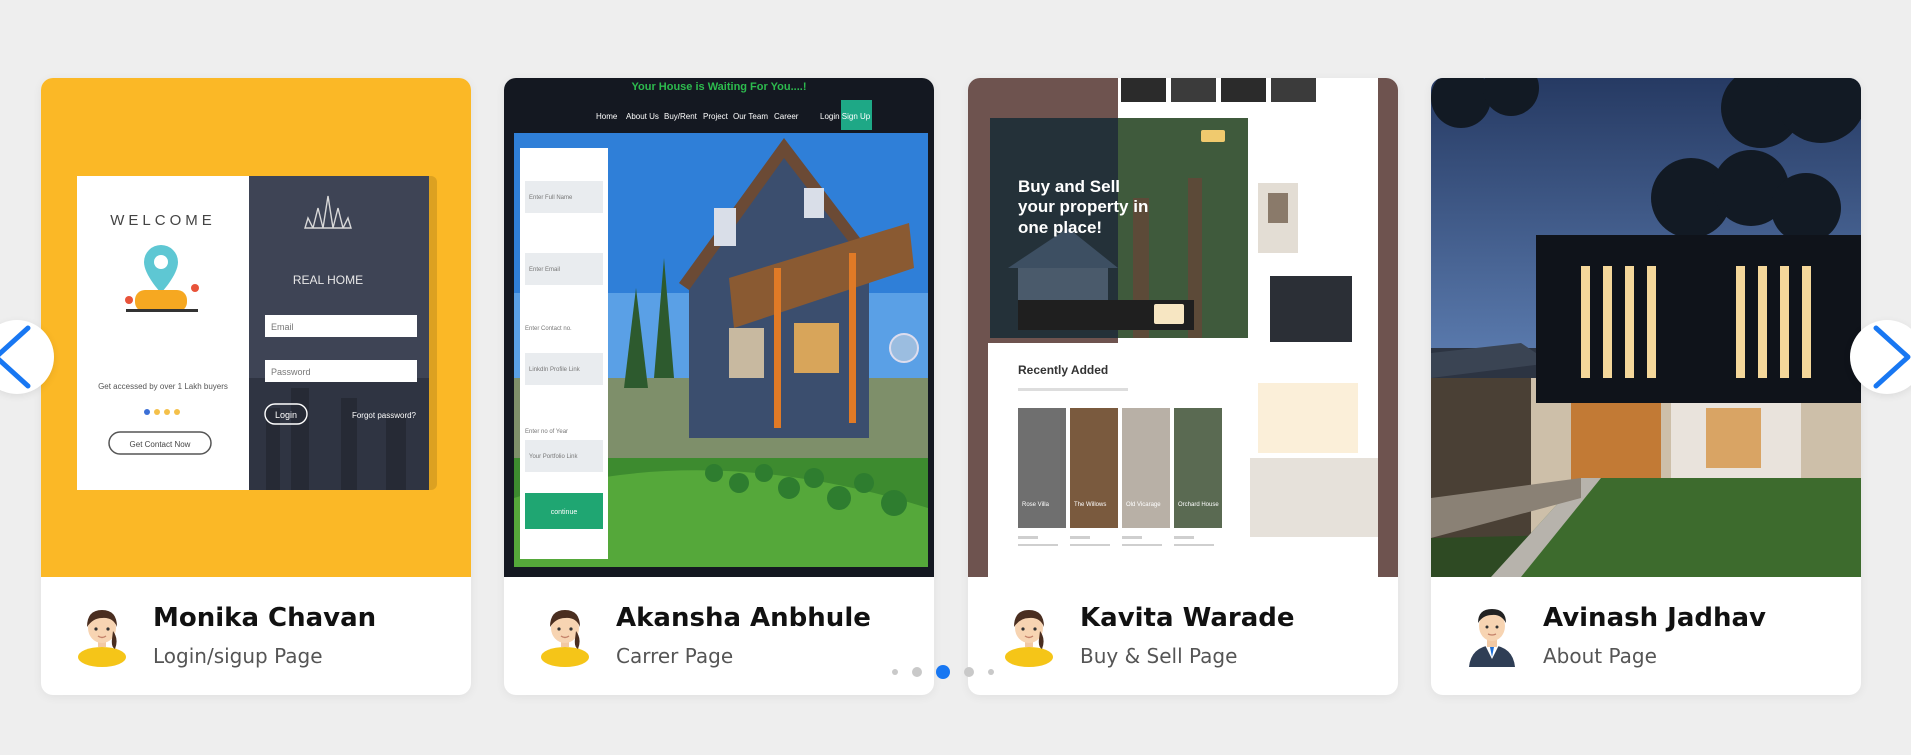  Describe the element at coordinates (384, 415) in the screenshot. I see `preview-forgot-link: Forgot password?` at that location.